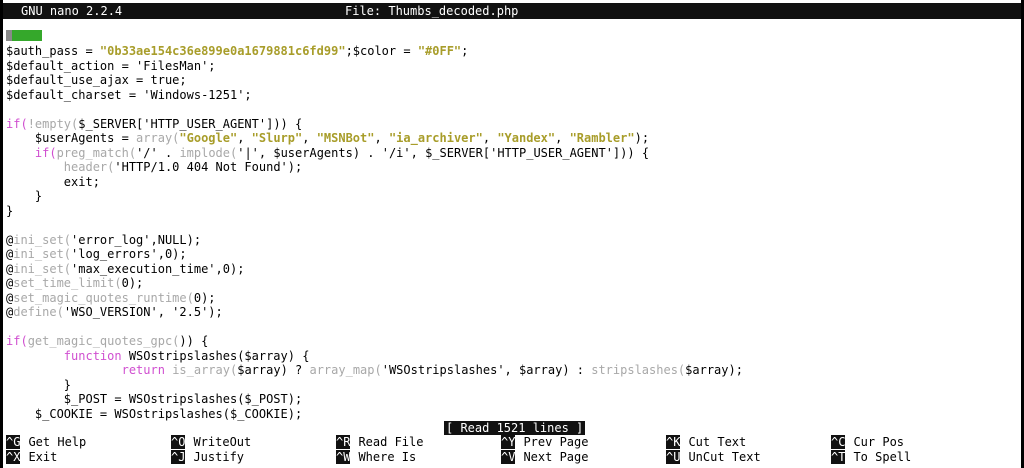 The image size is (1024, 468). Describe the element at coordinates (673, 442) in the screenshot. I see `shortcut-key: ^K` at that location.